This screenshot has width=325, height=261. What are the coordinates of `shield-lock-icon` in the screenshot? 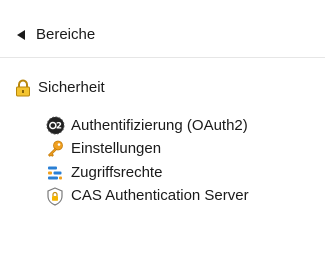 It's located at (55, 196).